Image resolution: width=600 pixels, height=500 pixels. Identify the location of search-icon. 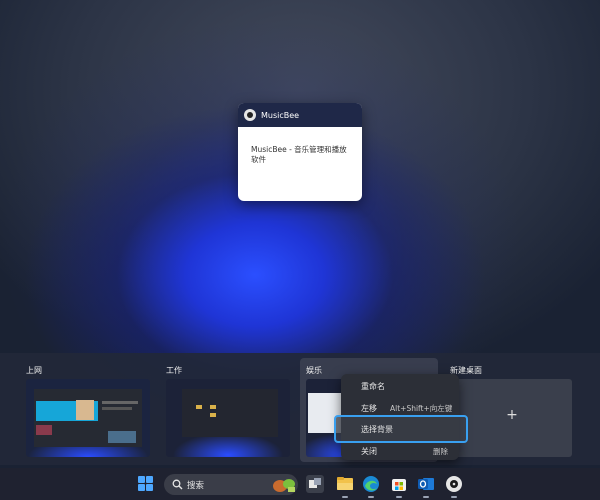
(177, 484).